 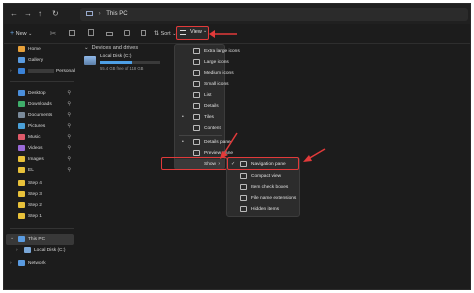 What do you see at coordinates (196, 94) in the screenshot?
I see `list-icon` at bounding box center [196, 94].